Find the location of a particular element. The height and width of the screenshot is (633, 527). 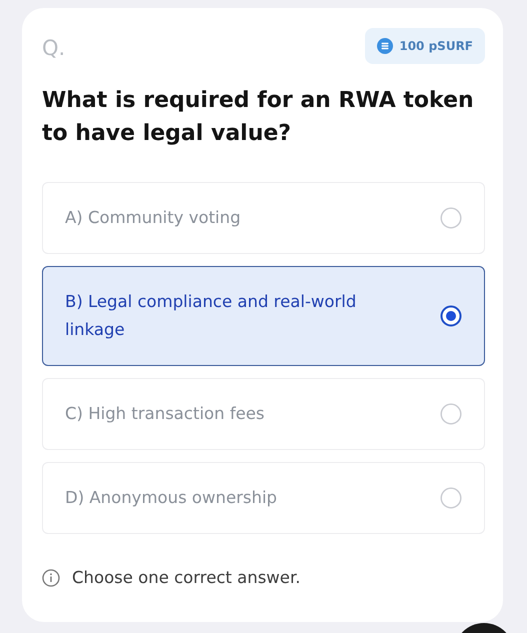

answer-option: A) Community voting is located at coordinates (263, 218).